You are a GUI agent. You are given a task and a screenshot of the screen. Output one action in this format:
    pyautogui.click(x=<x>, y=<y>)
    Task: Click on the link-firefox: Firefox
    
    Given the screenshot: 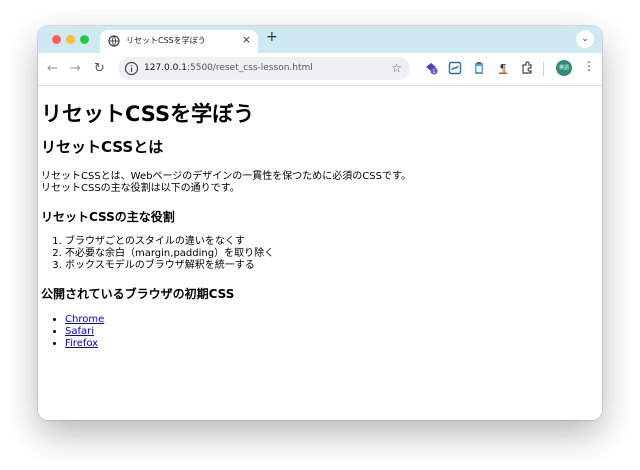 What is the action you would take?
    pyautogui.click(x=81, y=343)
    